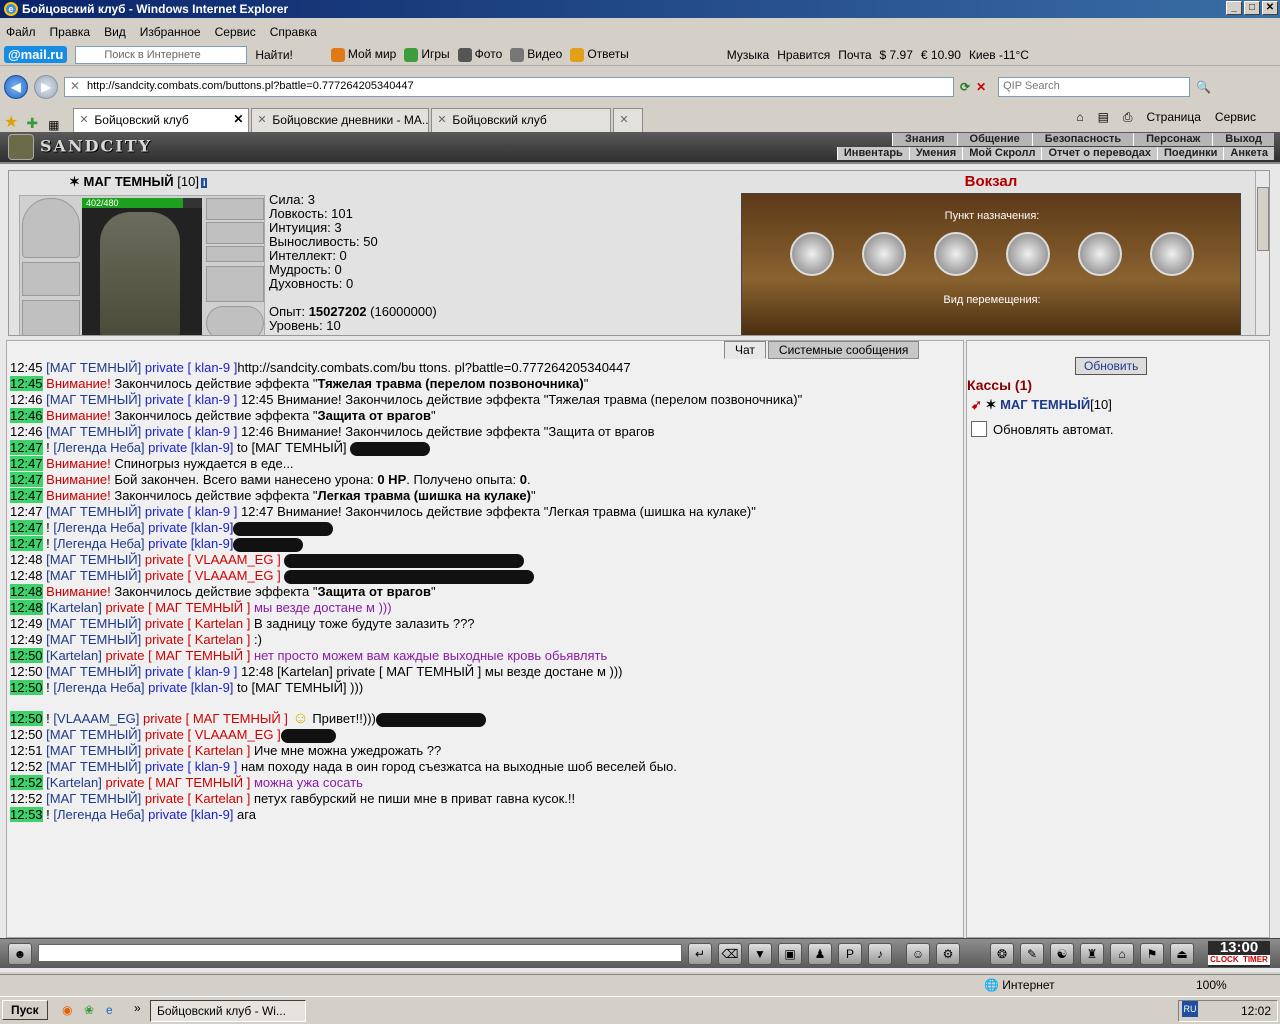 This screenshot has height=1024, width=1280. Describe the element at coordinates (70, 32) in the screenshot. I see `menu-edit: Правка` at that location.